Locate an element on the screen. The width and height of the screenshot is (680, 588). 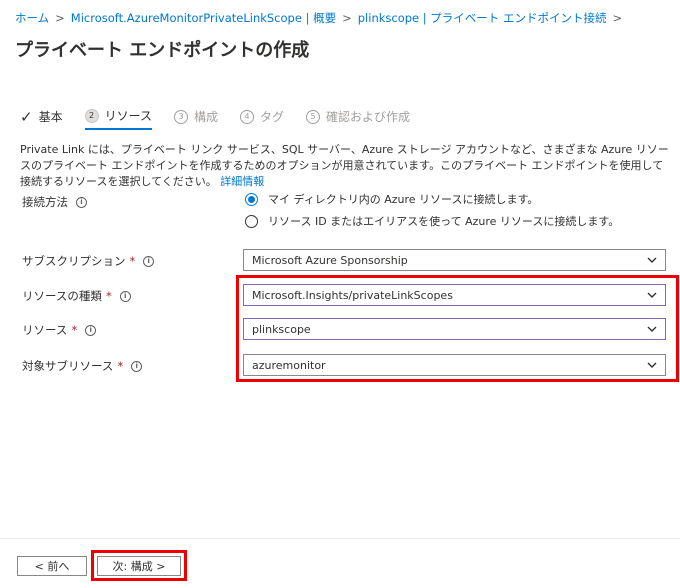
tab-review-create: 5 確認および作成 is located at coordinates (358, 118).